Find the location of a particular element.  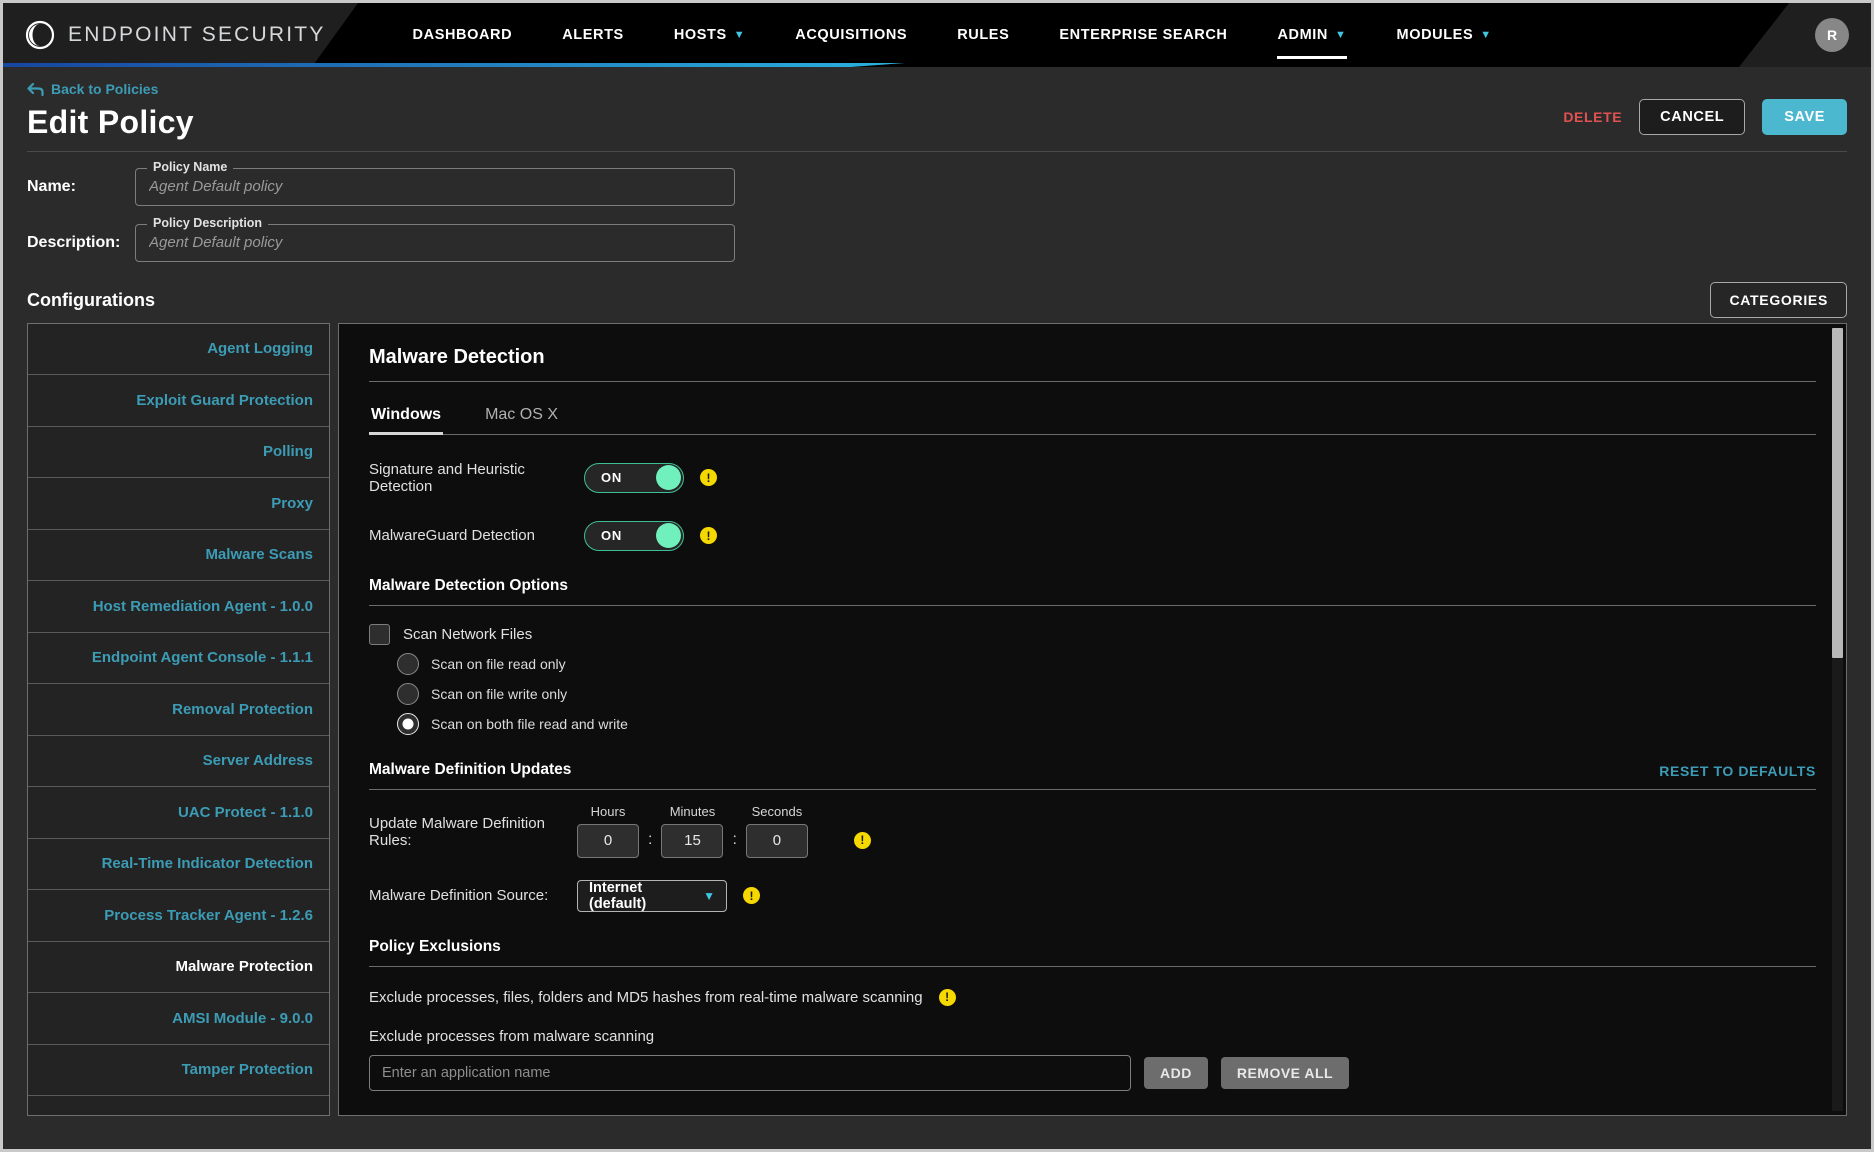

sidebar-item-real-time-indicator-detection: Real-Time Indicator Detection is located at coordinates (178, 864).